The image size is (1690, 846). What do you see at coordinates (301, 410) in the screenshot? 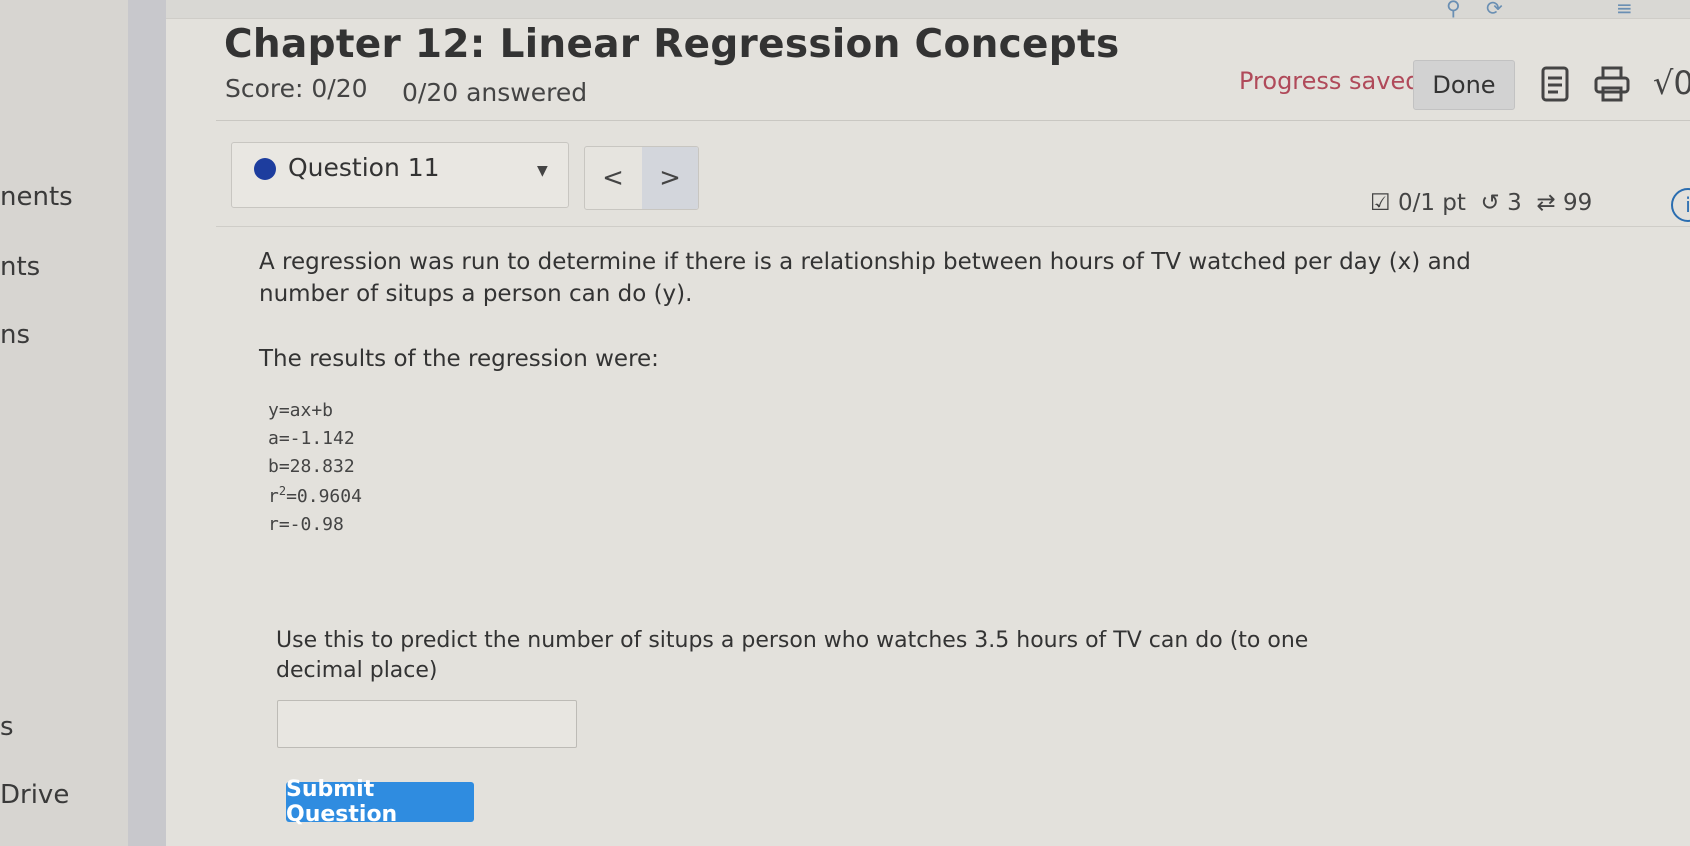
I see `regression-equation: y=ax+b` at bounding box center [301, 410].